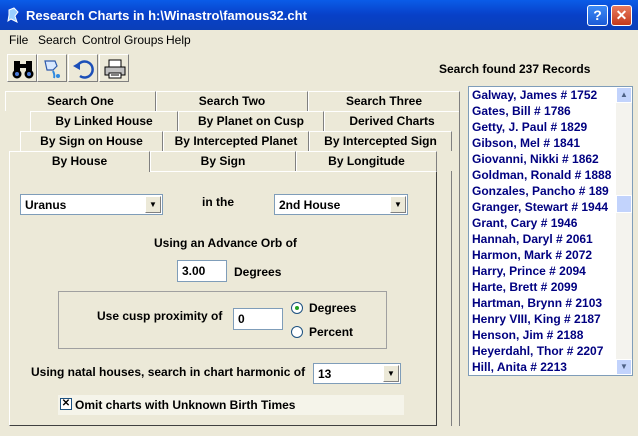 The height and width of the screenshot is (436, 638). What do you see at coordinates (543, 351) in the screenshot?
I see `list-item: Heyerdahl, Thor # 2207` at bounding box center [543, 351].